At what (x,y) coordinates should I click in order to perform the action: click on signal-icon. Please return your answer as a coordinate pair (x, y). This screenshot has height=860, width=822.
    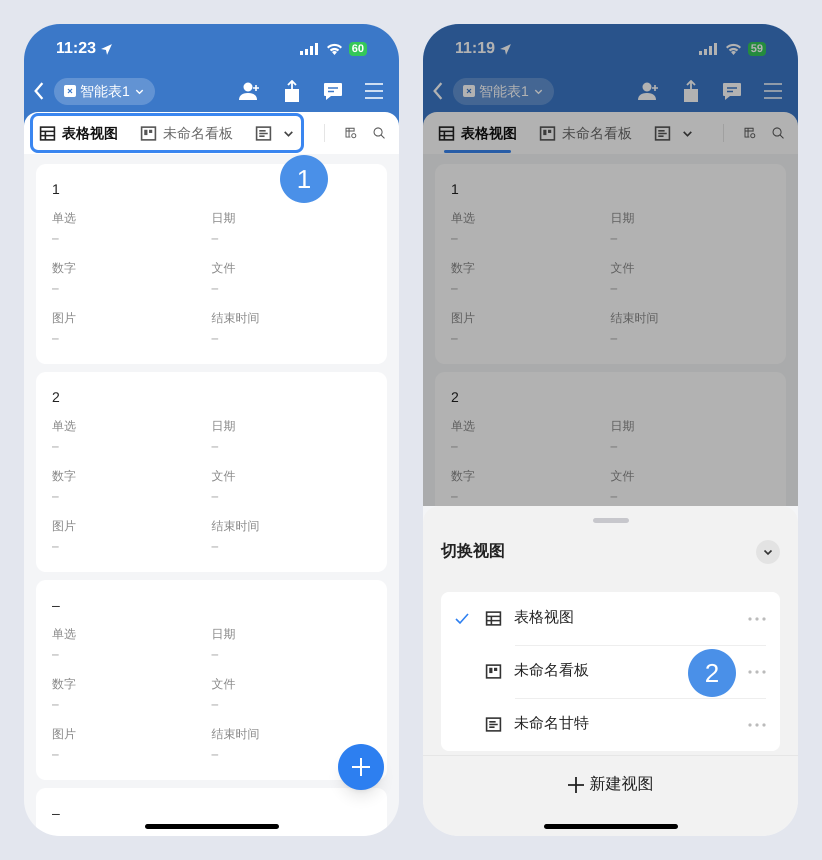
    Looking at the image, I should click on (310, 49).